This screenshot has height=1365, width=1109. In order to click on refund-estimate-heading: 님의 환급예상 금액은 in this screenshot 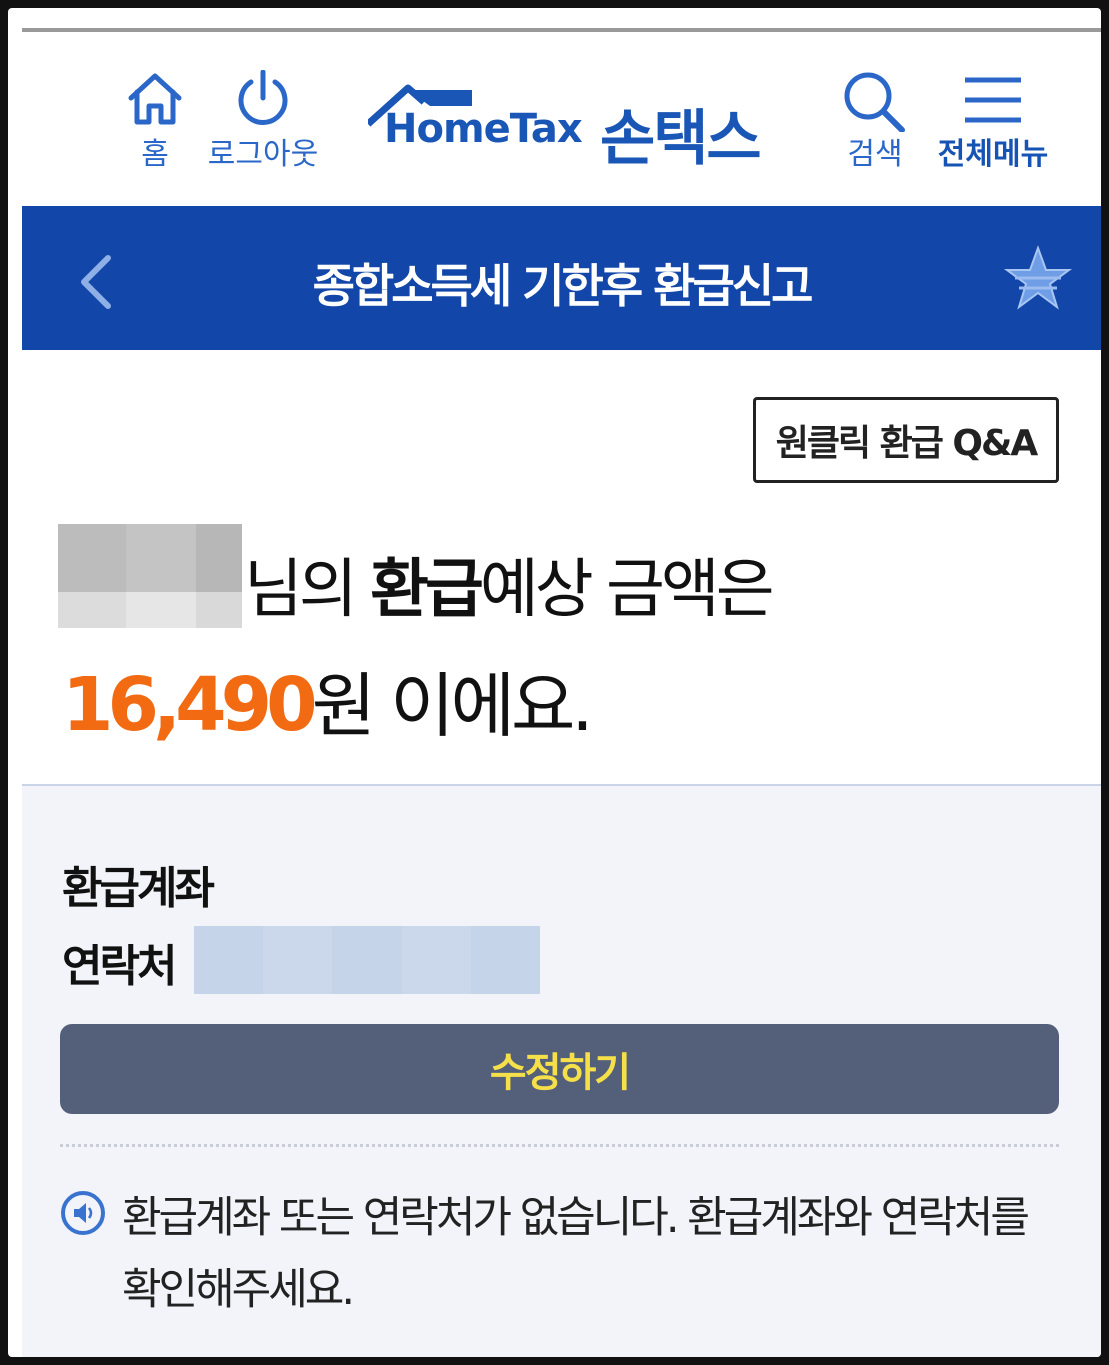, I will do `click(509, 584)`.